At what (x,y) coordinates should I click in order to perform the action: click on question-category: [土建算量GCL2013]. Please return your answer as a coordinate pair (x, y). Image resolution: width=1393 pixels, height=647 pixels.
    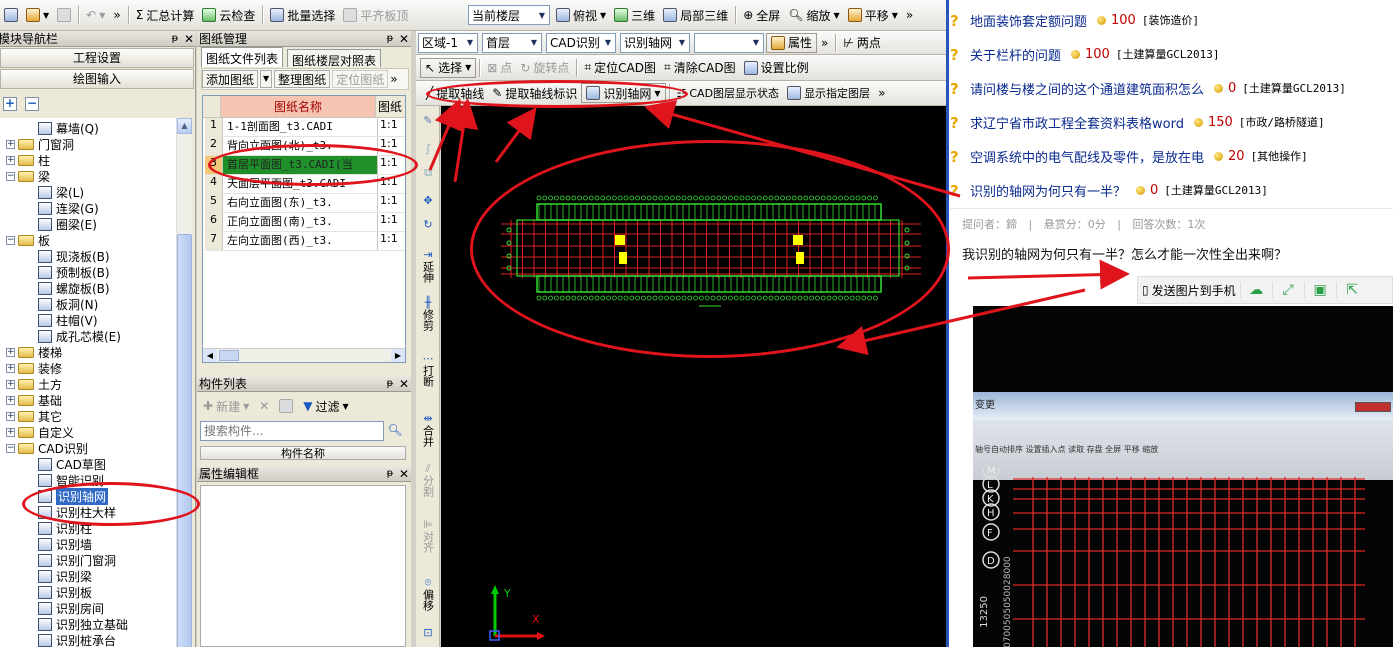
    Looking at the image, I should click on (1216, 190).